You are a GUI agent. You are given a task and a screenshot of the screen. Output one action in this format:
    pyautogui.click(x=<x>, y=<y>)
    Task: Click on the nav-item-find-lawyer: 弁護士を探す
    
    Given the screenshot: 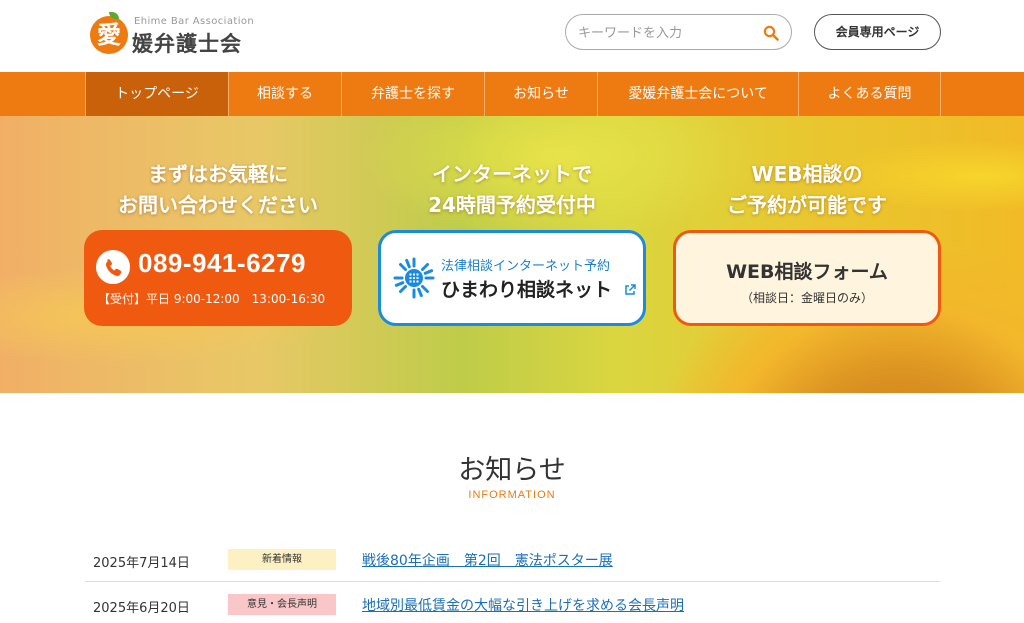 What is the action you would take?
    pyautogui.click(x=413, y=94)
    